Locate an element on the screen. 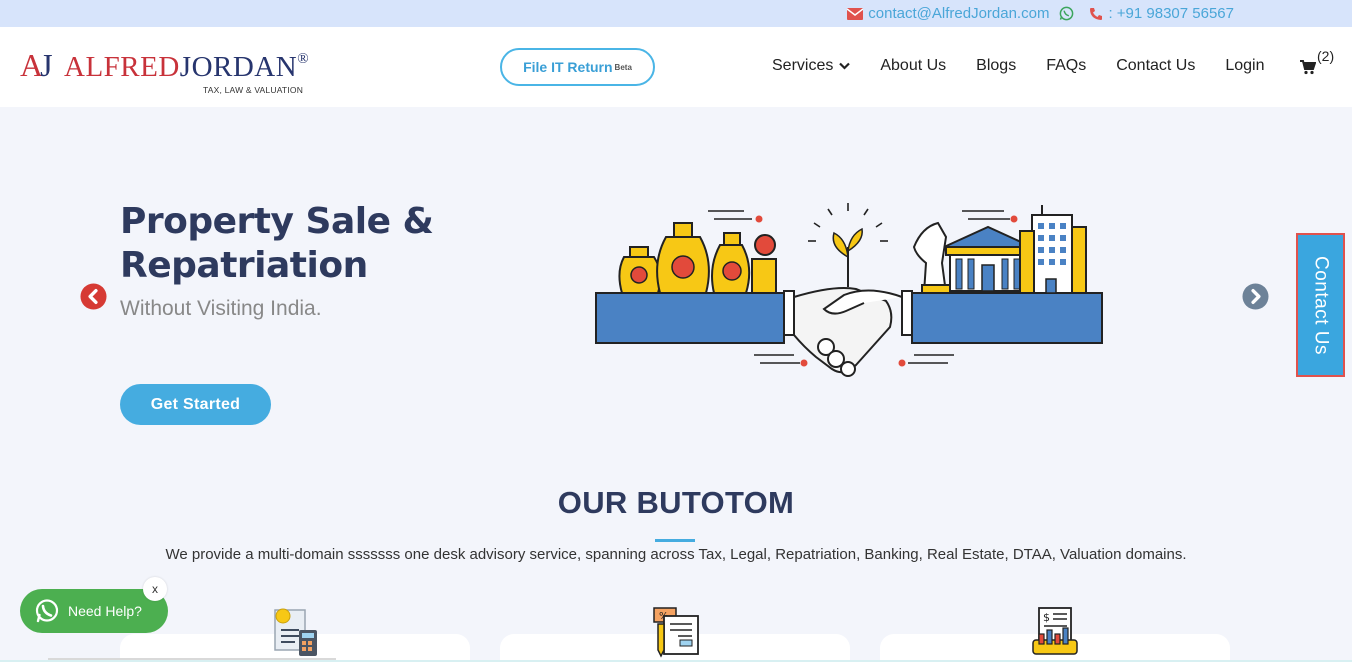 The width and height of the screenshot is (1352, 662). slider-prev-arrow-icon is located at coordinates (93, 296).